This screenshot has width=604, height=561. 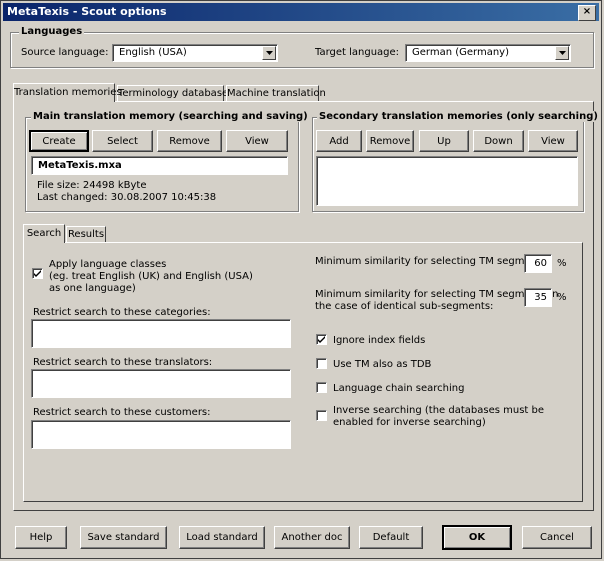 I want to click on ignore-index-fields-checkbox, so click(x=321, y=339).